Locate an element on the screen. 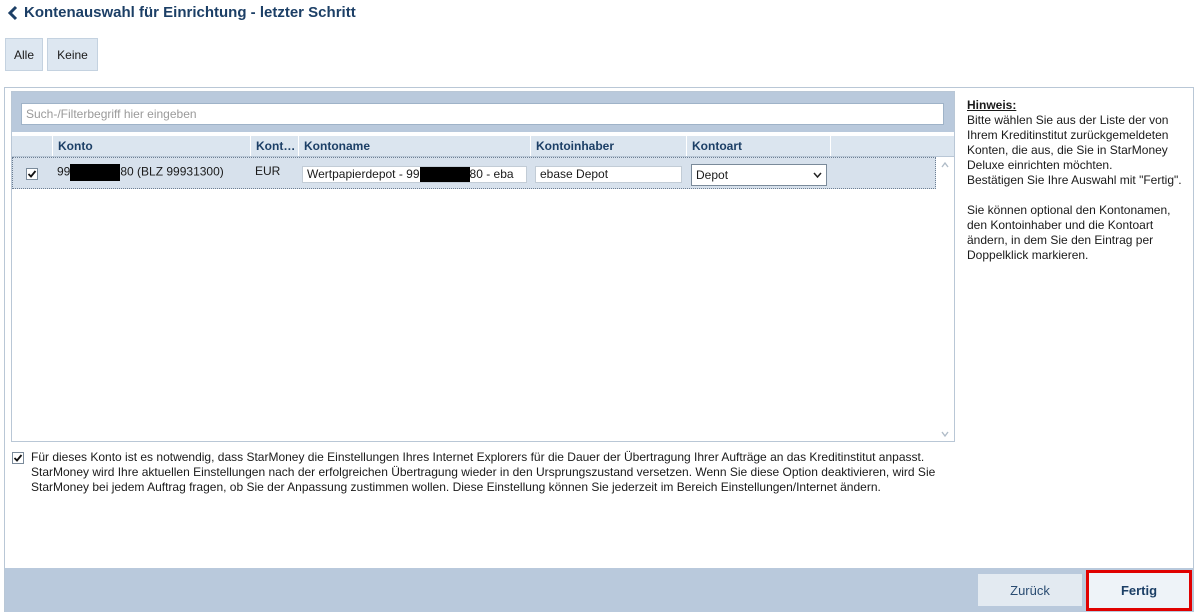 This screenshot has width=1196, height=613. search-input is located at coordinates (482, 114).